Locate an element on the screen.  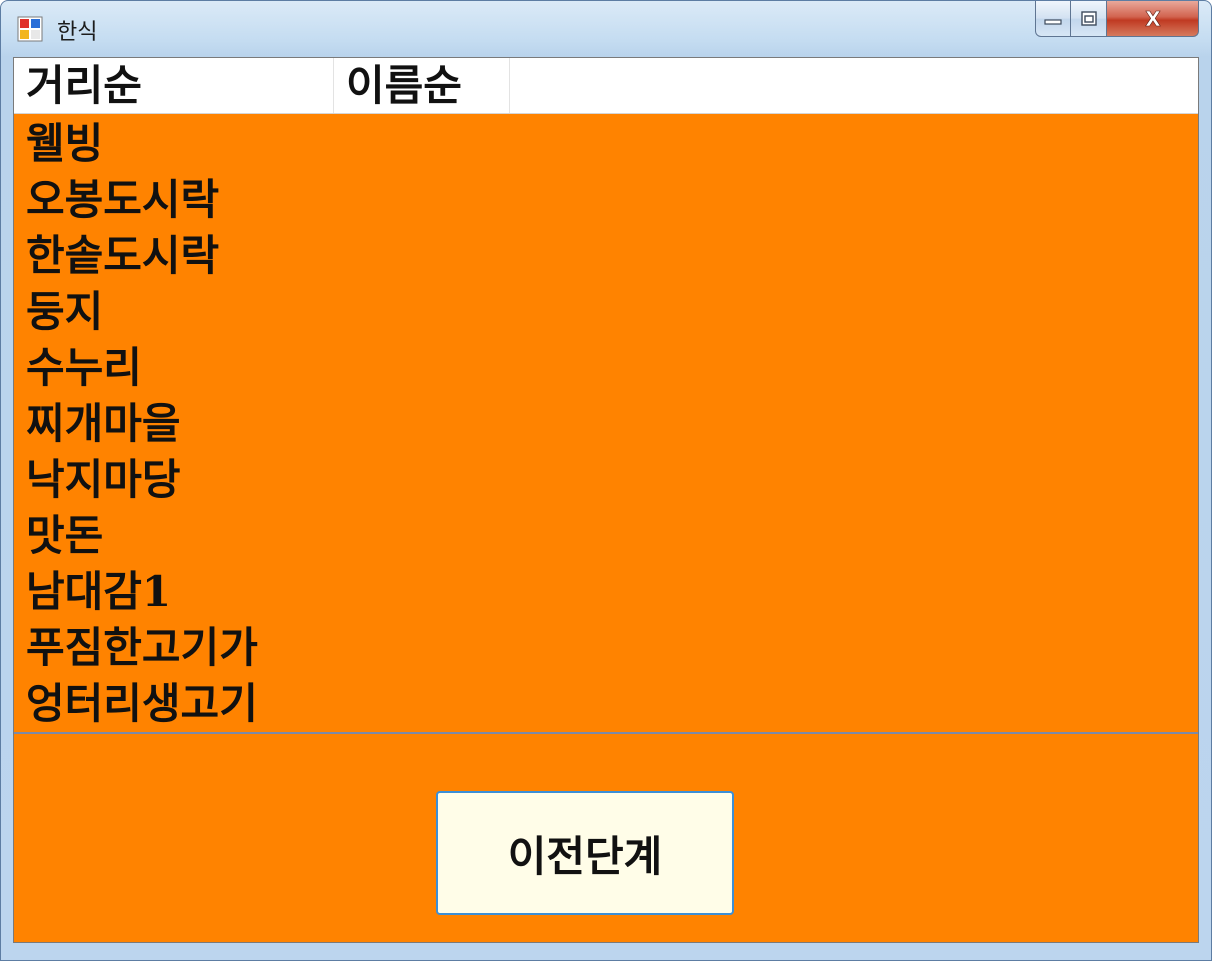
caption-buttons: X is located at coordinates (1117, 20).